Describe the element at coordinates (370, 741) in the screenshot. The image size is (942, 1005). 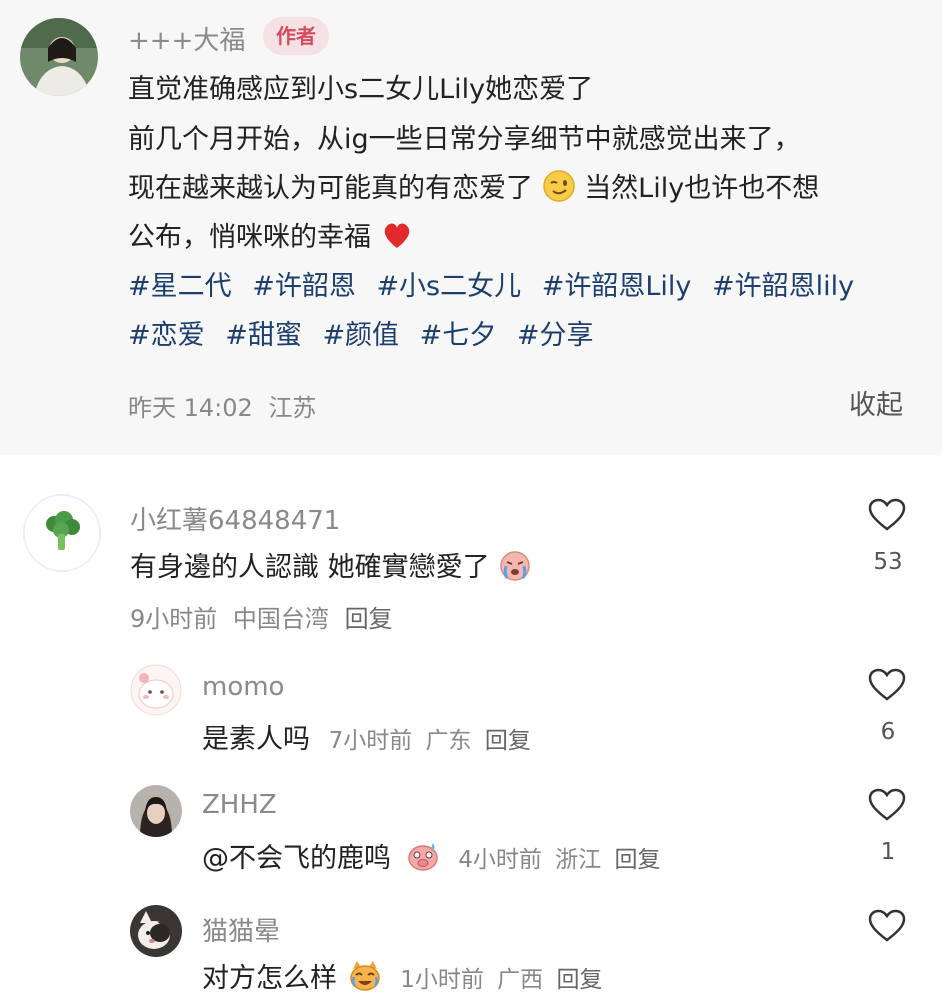
I see `comment-time: 7小时前` at that location.